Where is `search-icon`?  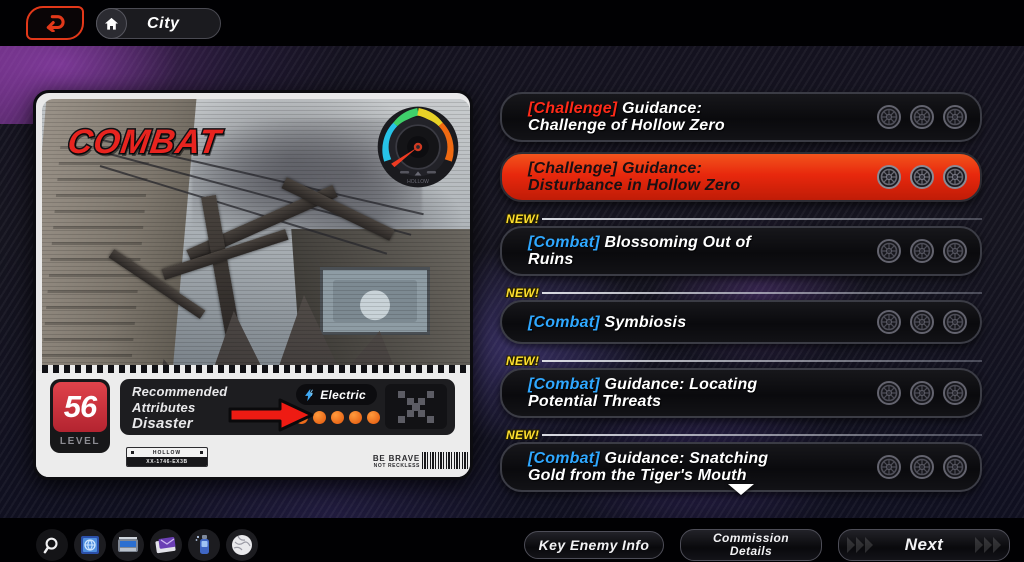 search-icon is located at coordinates (50, 545).